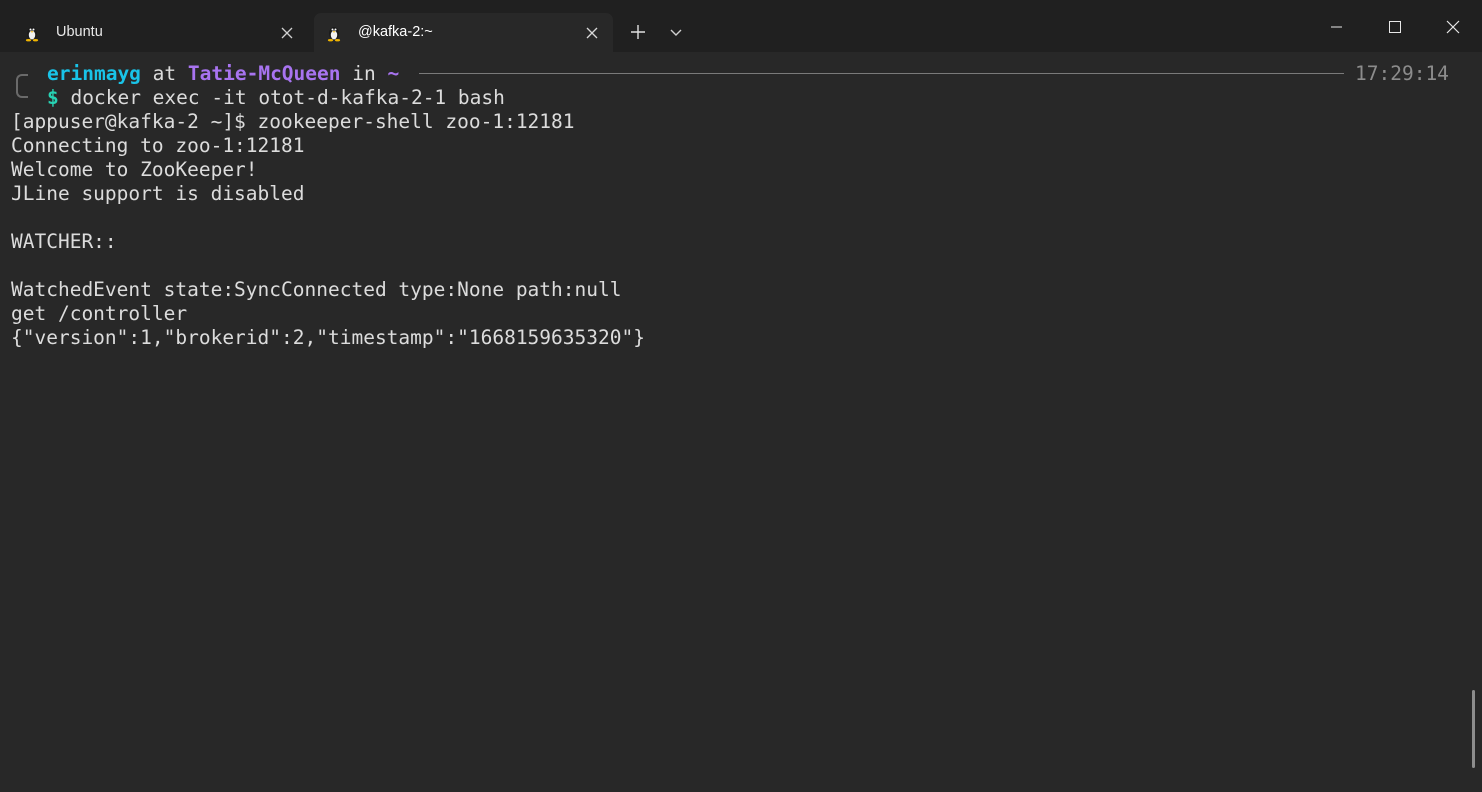  What do you see at coordinates (741, 26) in the screenshot?
I see `tab-bar: Ubuntu @kafka-2:~` at bounding box center [741, 26].